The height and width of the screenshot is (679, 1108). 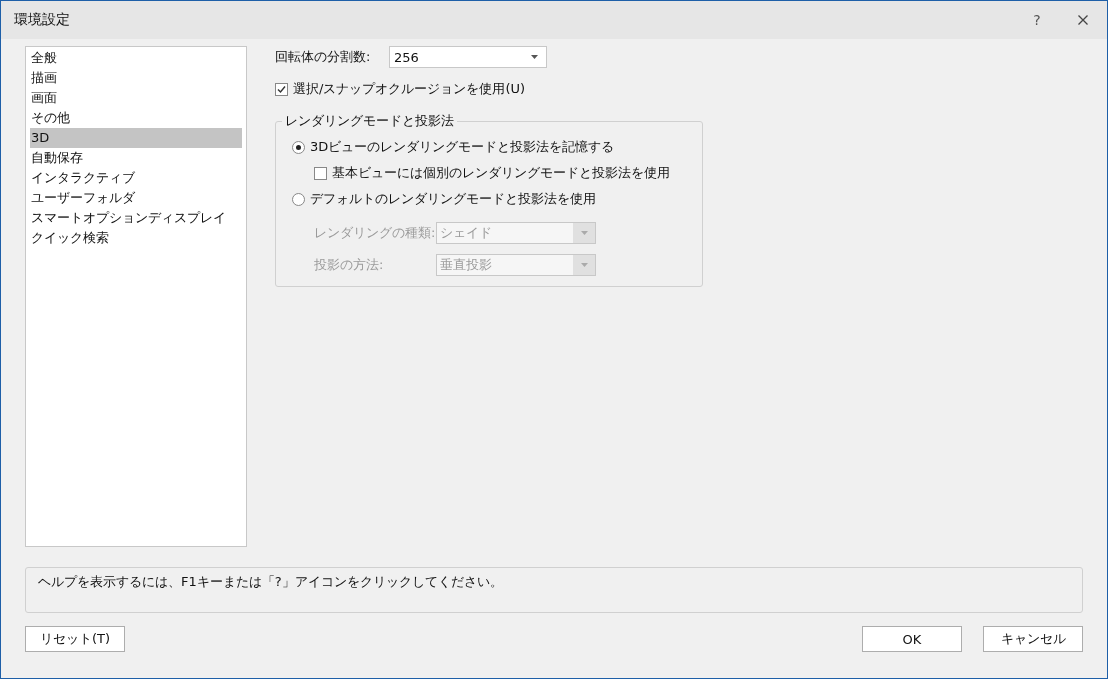 What do you see at coordinates (136, 58) in the screenshot?
I see `category-item: 全般` at bounding box center [136, 58].